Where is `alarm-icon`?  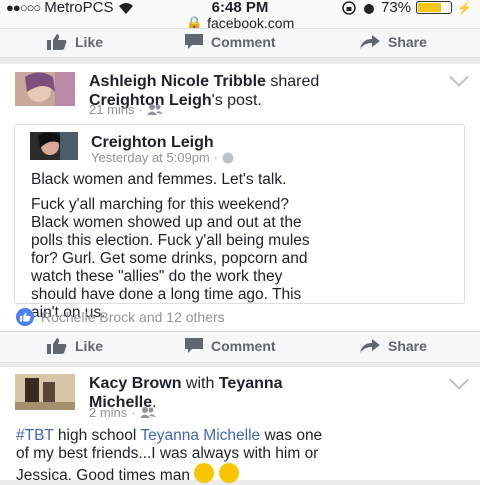
alarm-icon is located at coordinates (369, 8).